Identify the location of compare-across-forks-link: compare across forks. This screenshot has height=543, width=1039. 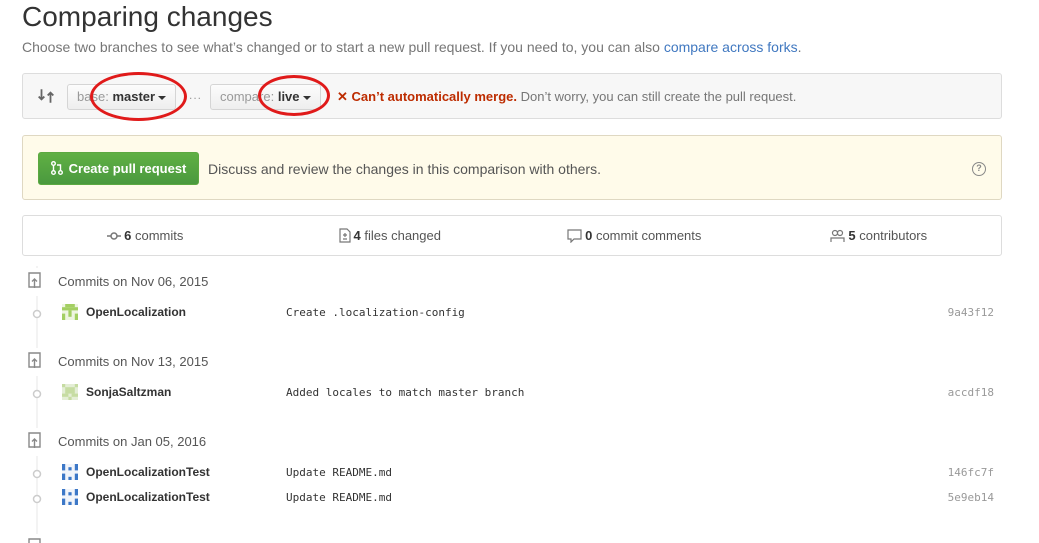
(731, 47).